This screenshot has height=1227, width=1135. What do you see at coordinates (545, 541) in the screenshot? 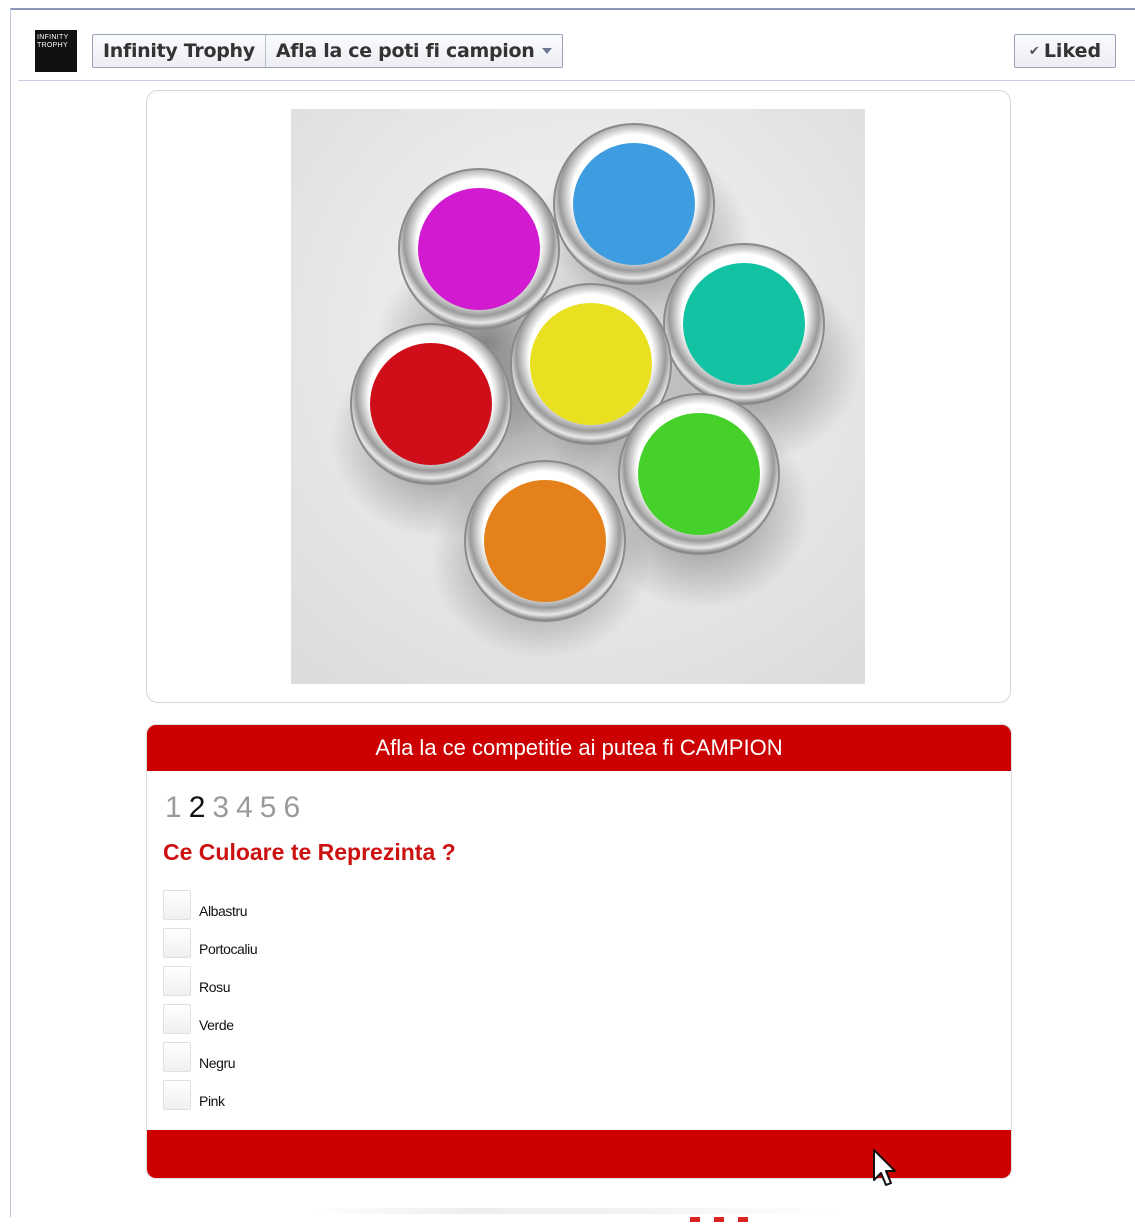
I see `paint-orange` at bounding box center [545, 541].